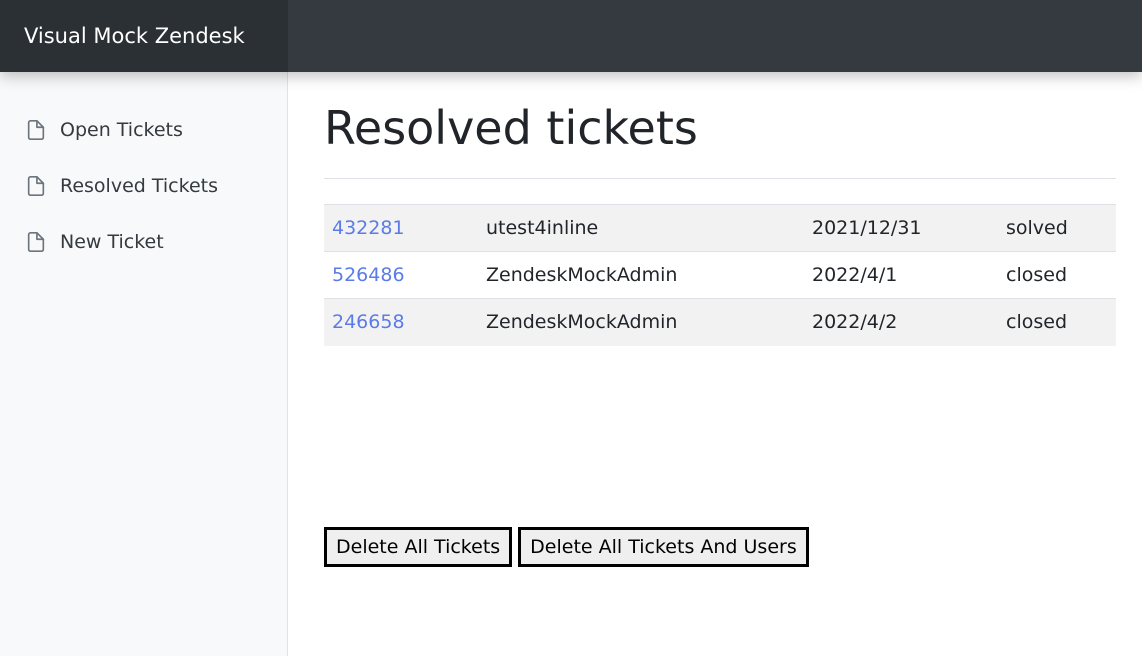  I want to click on sidebar-item-label: New Ticket, so click(112, 242).